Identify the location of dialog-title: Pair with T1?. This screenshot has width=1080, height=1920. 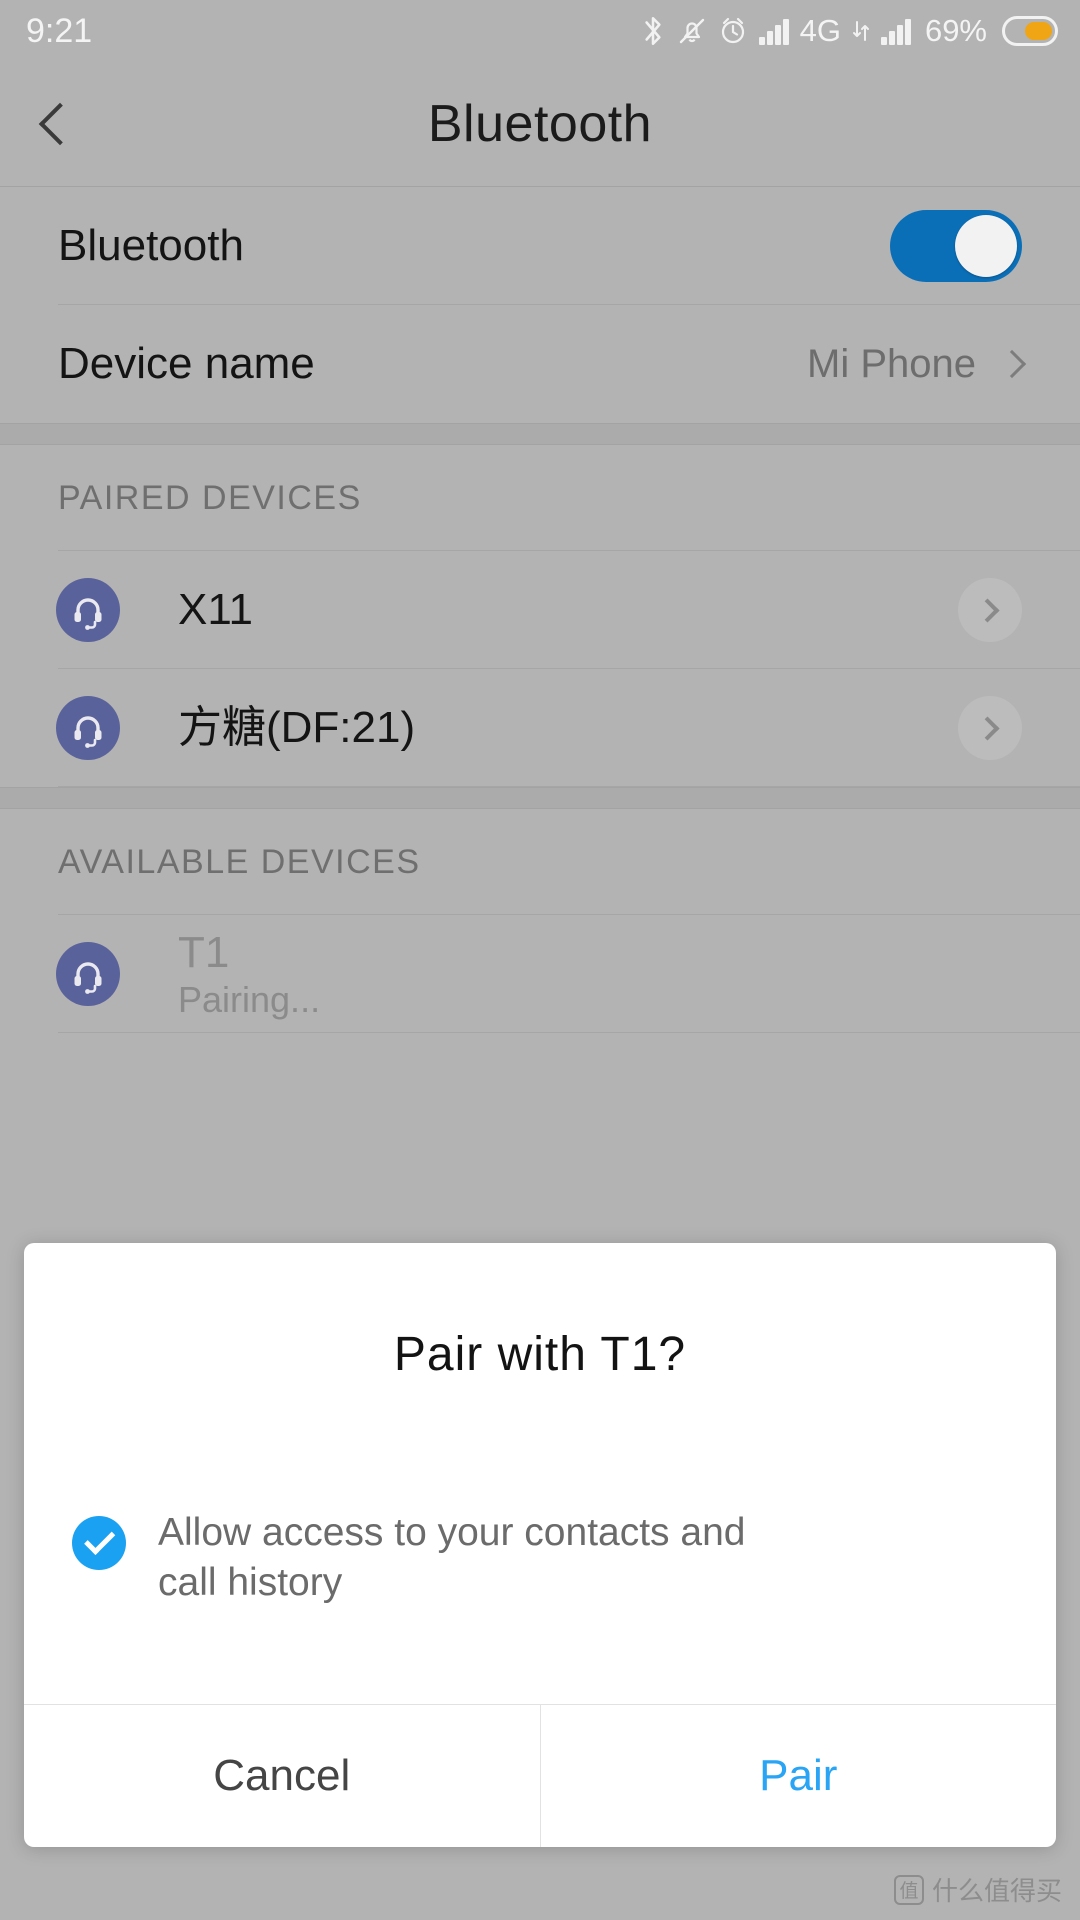
(540, 1354).